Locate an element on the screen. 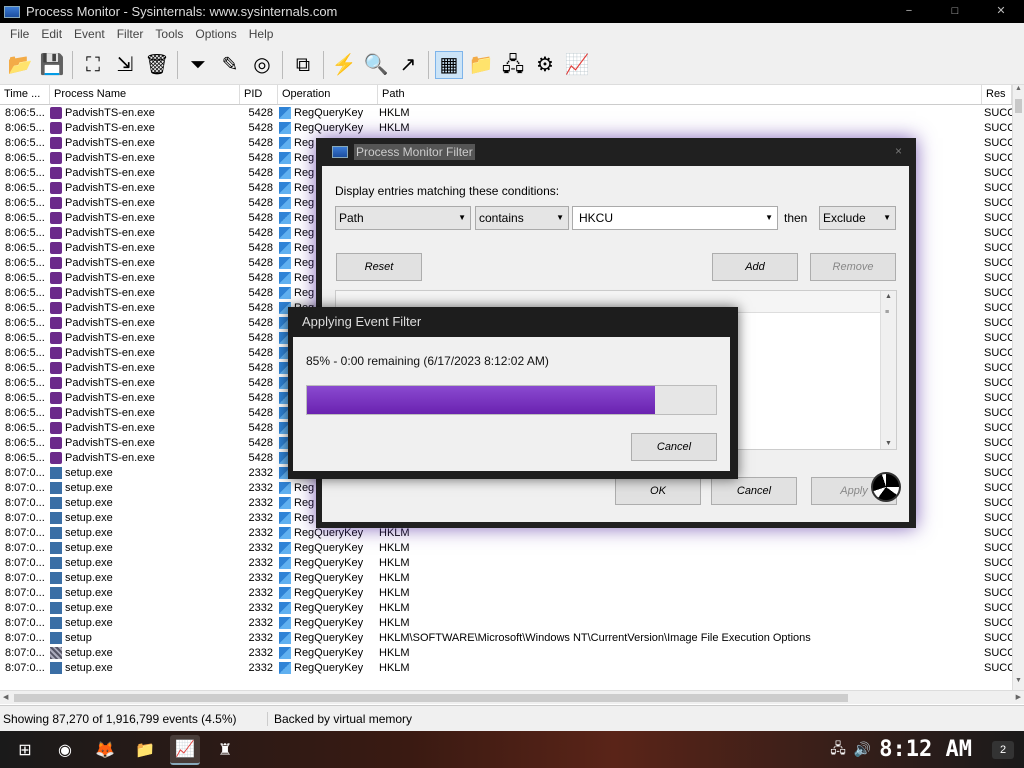 Image resolution: width=1024 pixels, height=768 pixels. menu-event: Event is located at coordinates (89, 34).